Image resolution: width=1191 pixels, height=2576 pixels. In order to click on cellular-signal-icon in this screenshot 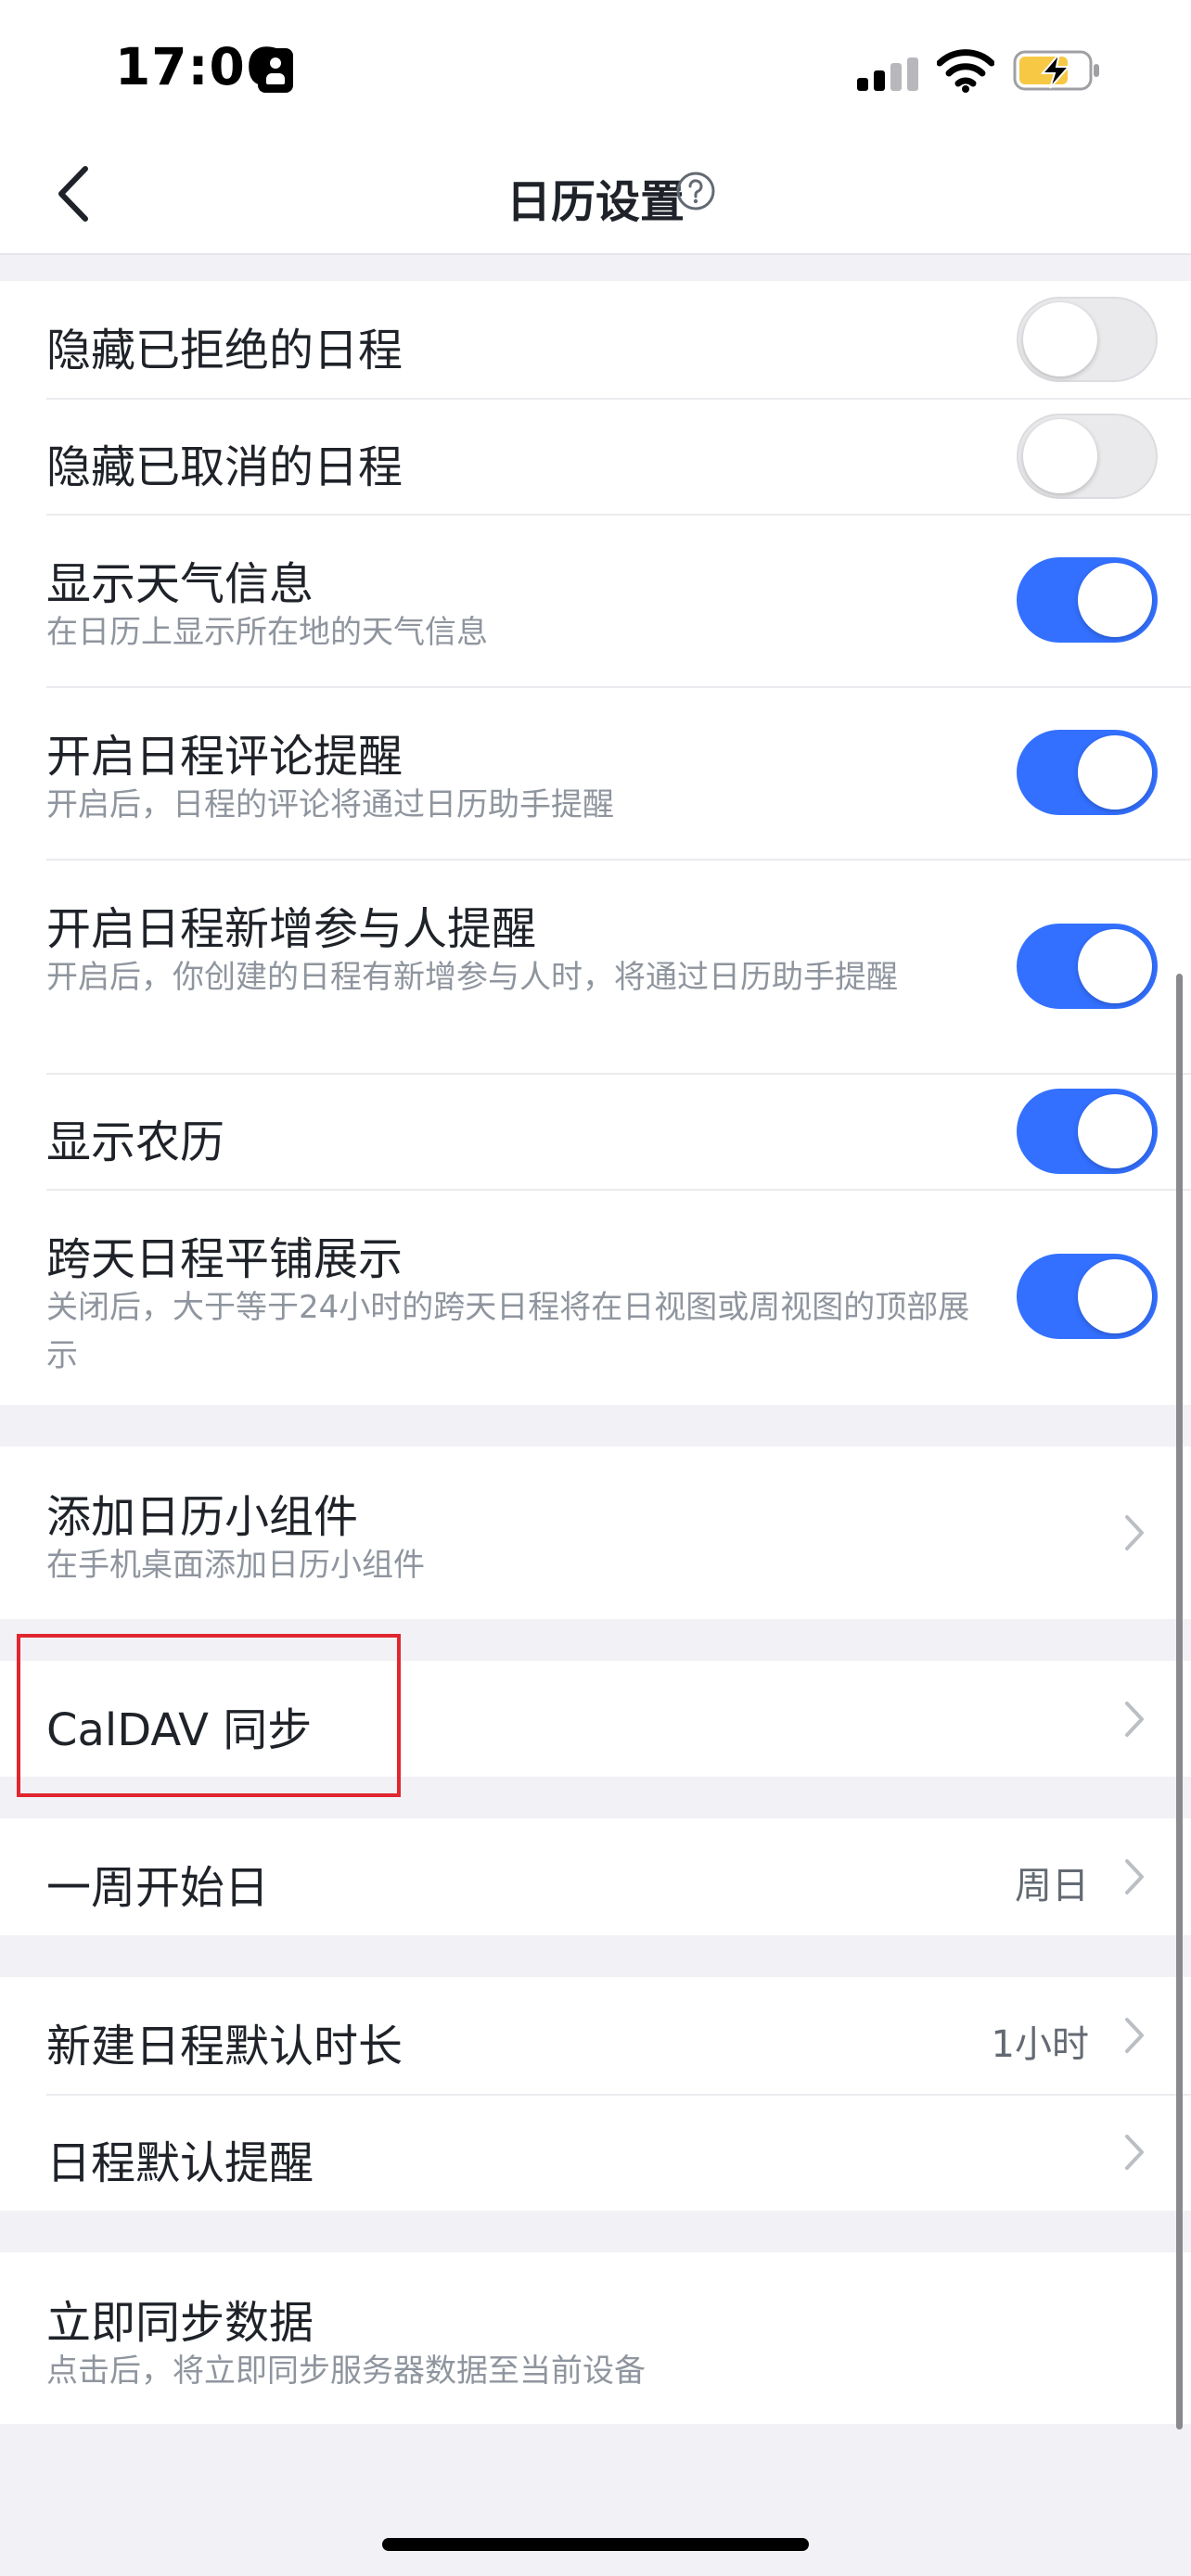, I will do `click(887, 74)`.